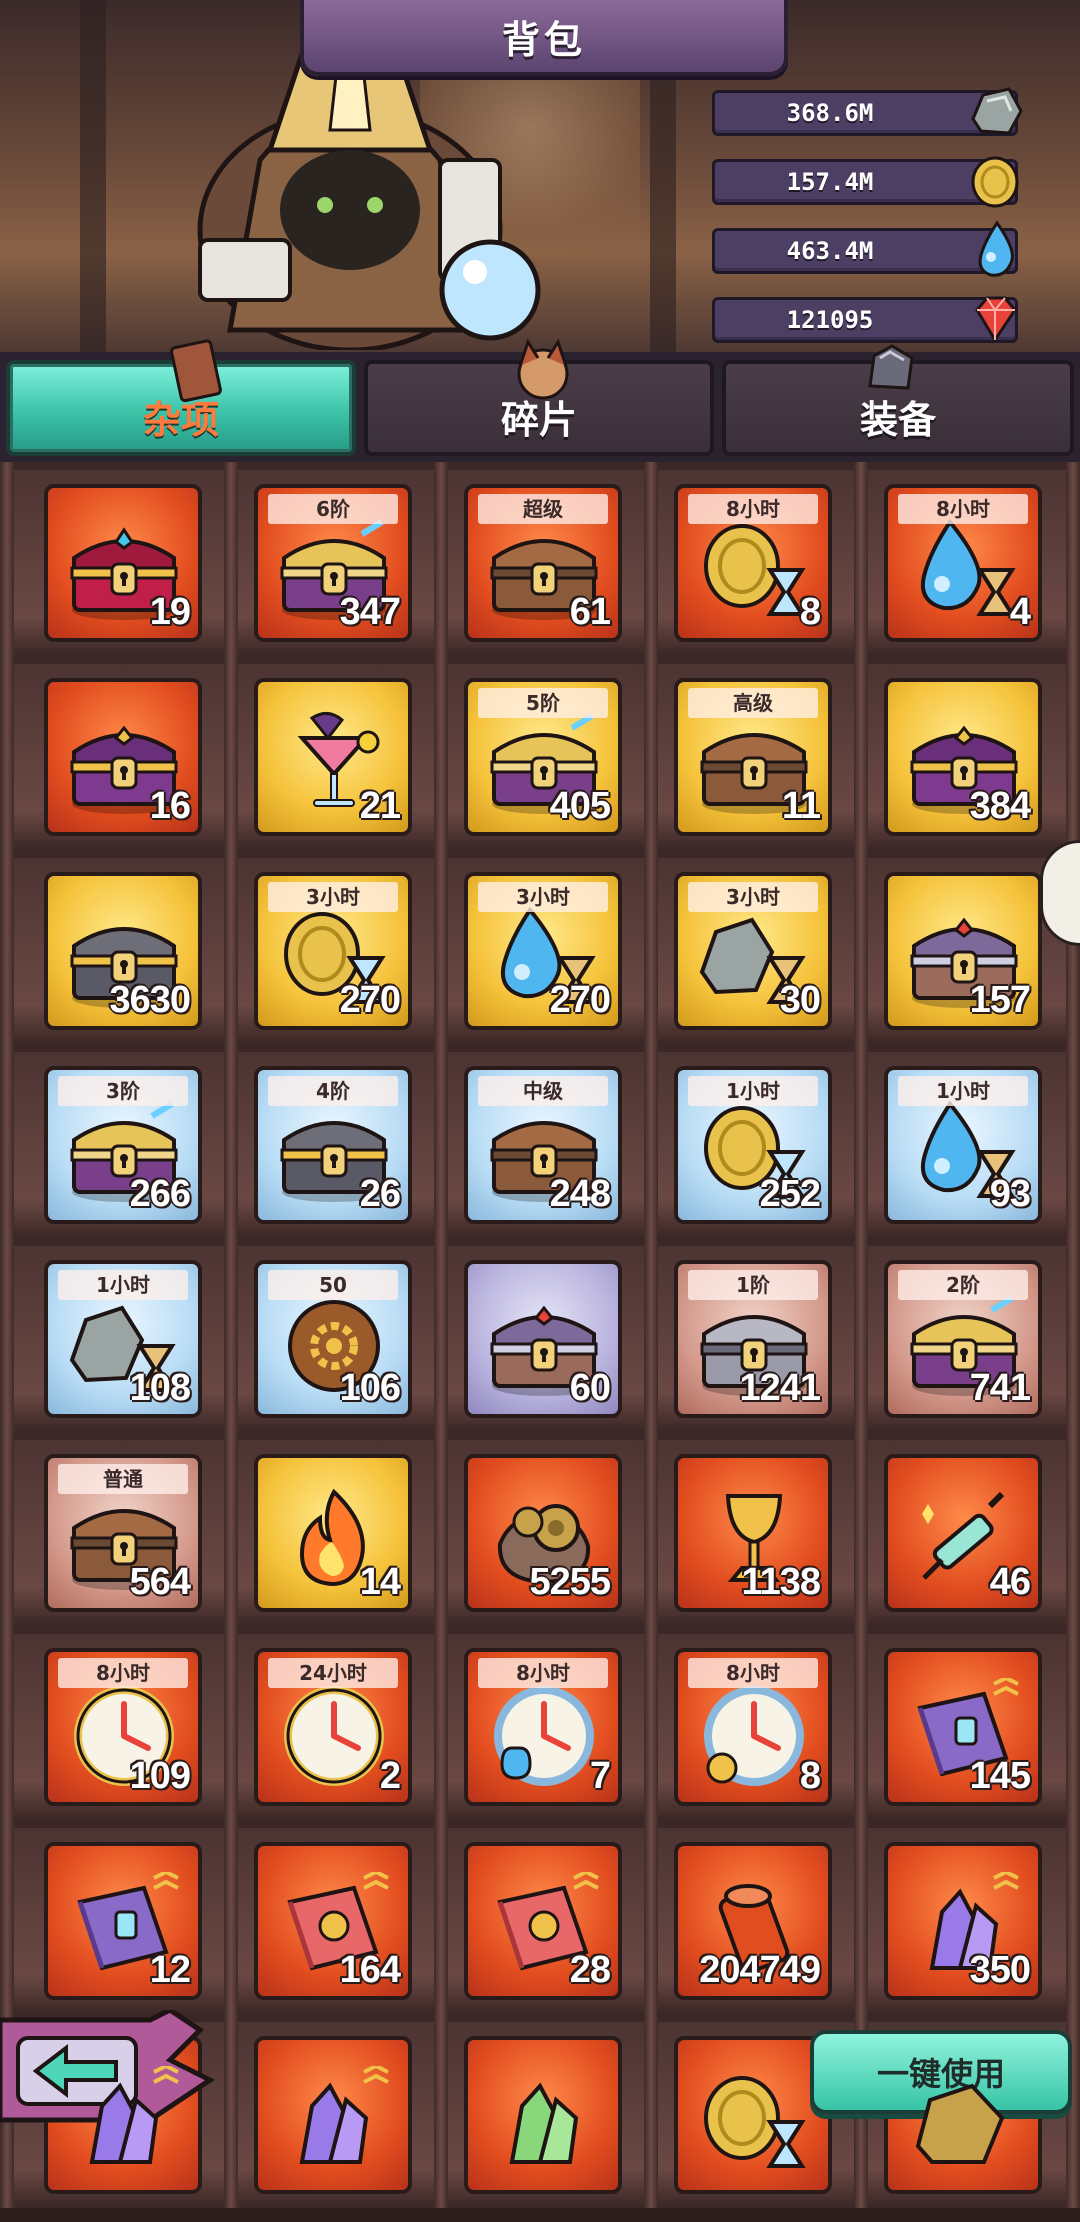 This screenshot has height=2222, width=1080. I want to click on inventory-slot: 高级 11, so click(753, 757).